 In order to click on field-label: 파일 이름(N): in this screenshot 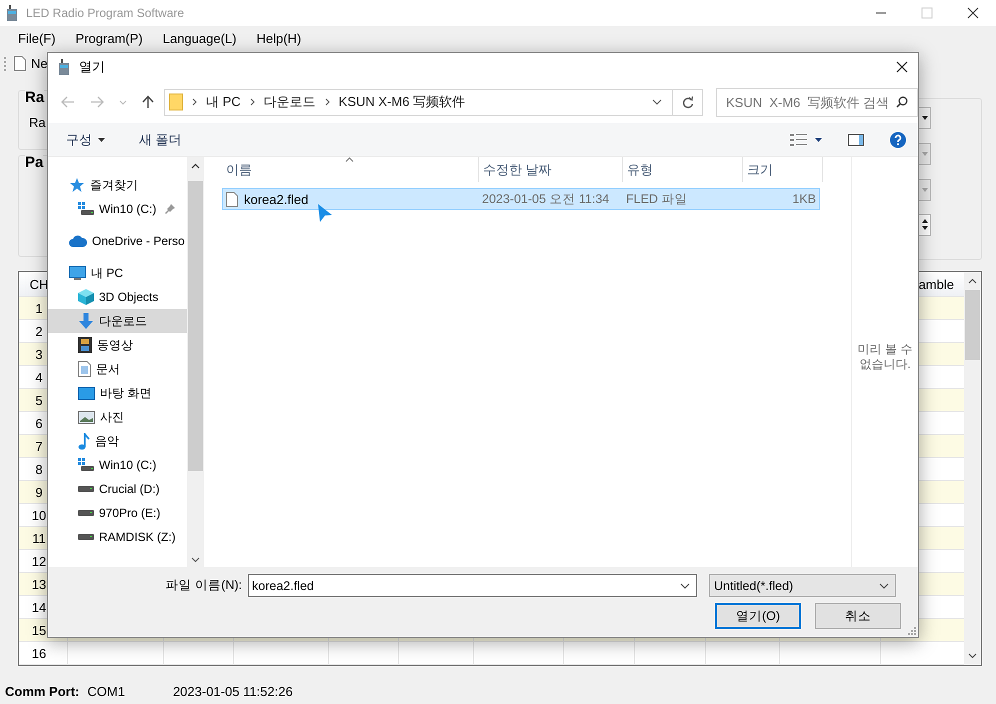, I will do `click(203, 585)`.